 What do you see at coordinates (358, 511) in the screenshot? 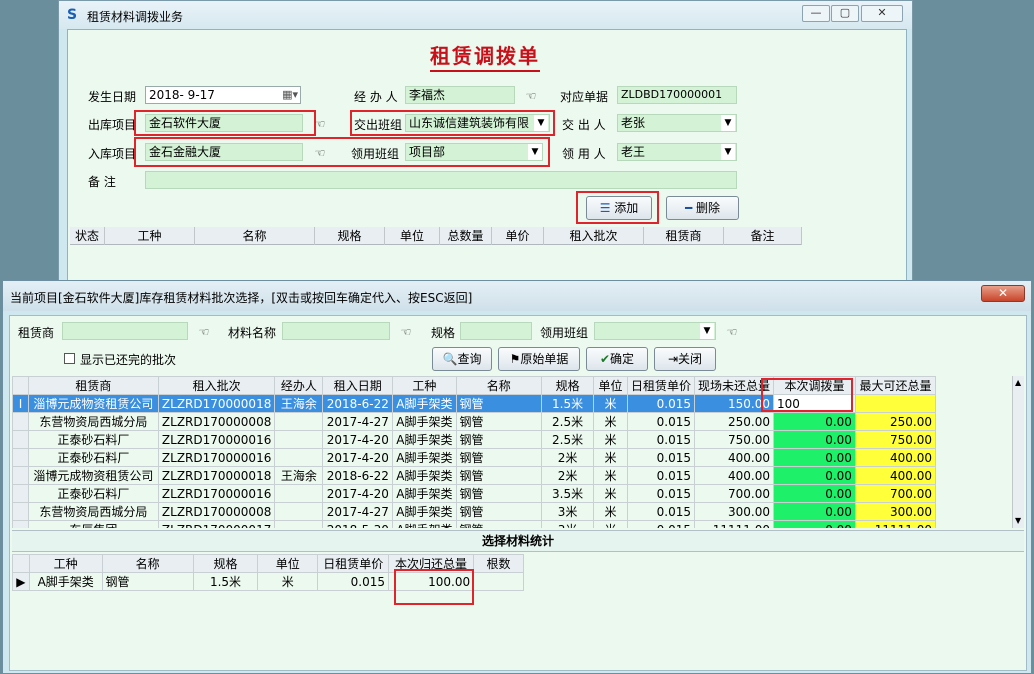
I see `table-cell: 2017-4-27` at bounding box center [358, 511].